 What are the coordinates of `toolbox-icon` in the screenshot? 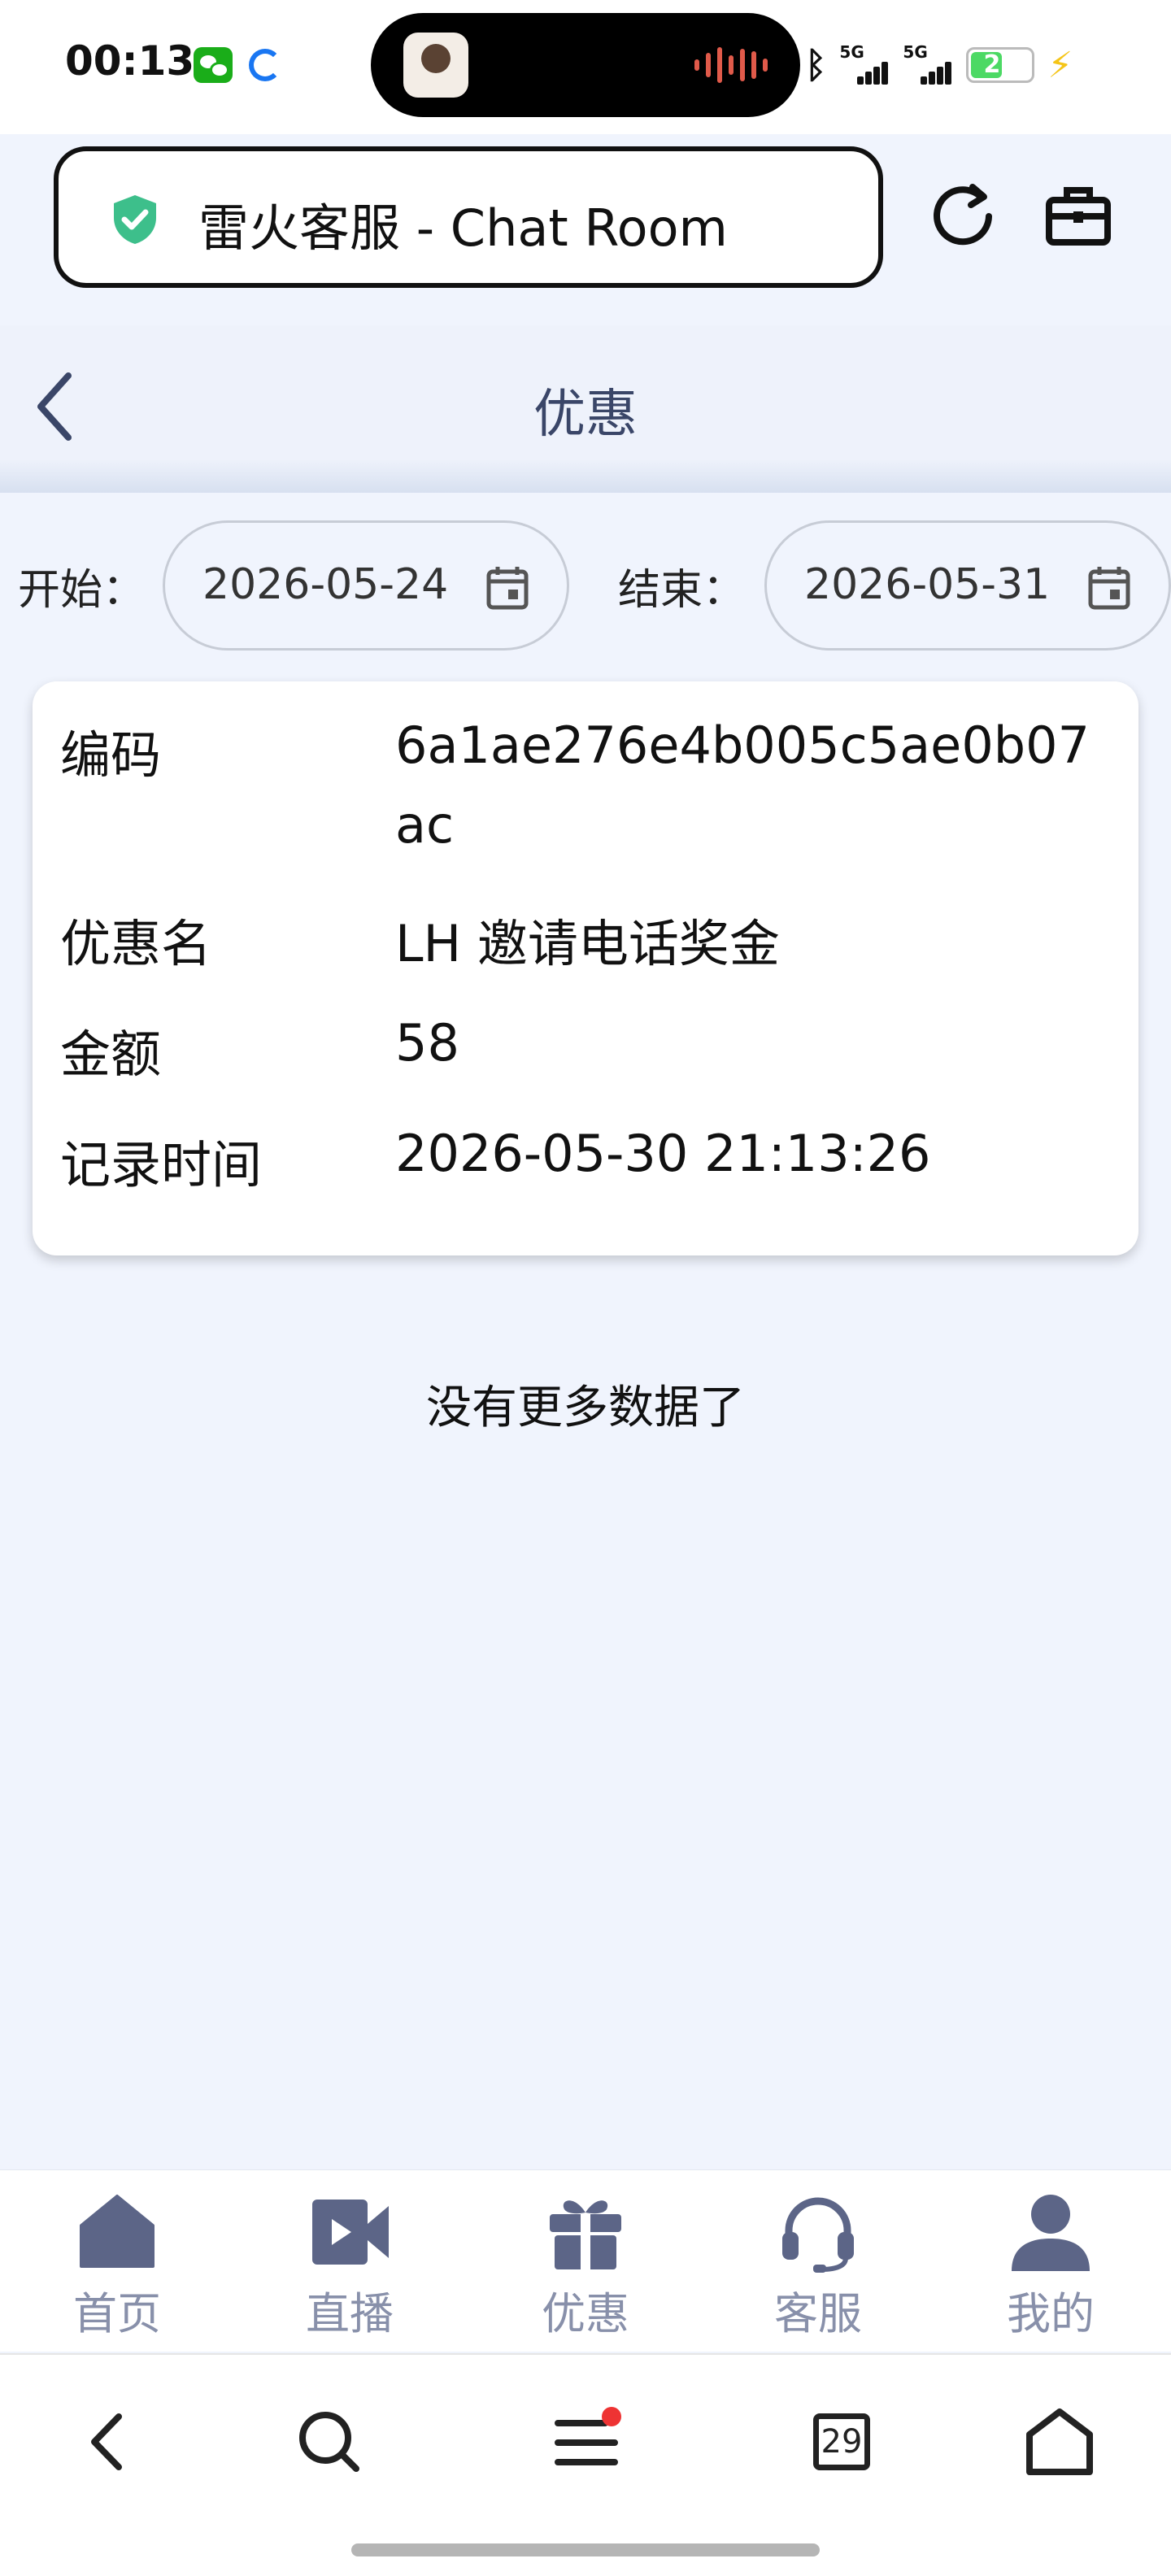 It's located at (1078, 217).